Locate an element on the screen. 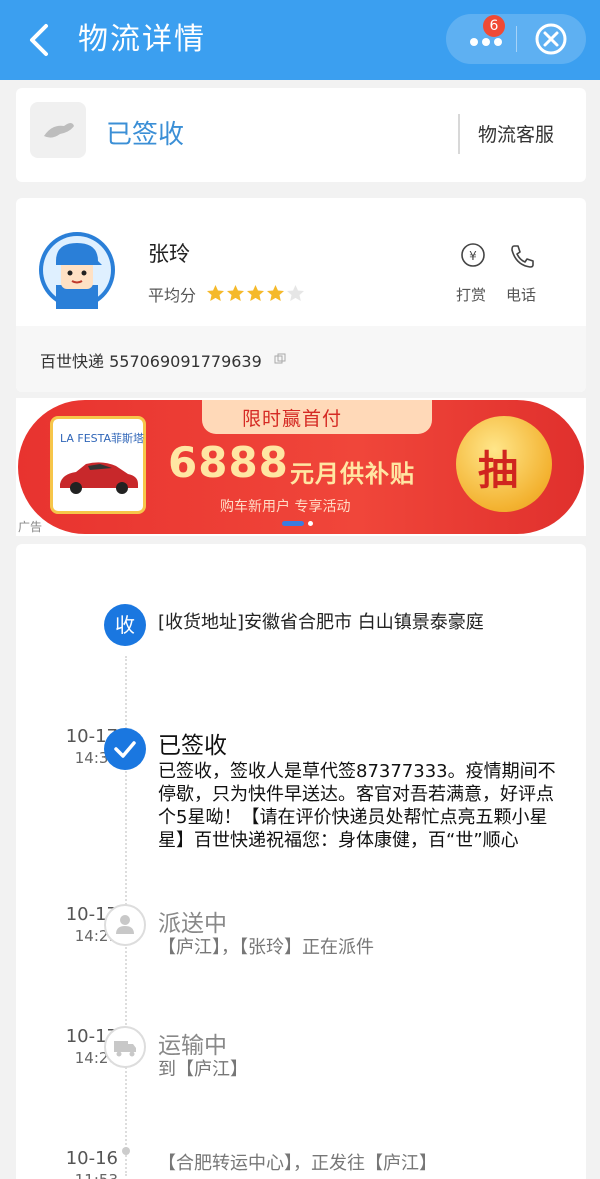 This screenshot has height=1179, width=600. rating-stars is located at coordinates (255, 293).